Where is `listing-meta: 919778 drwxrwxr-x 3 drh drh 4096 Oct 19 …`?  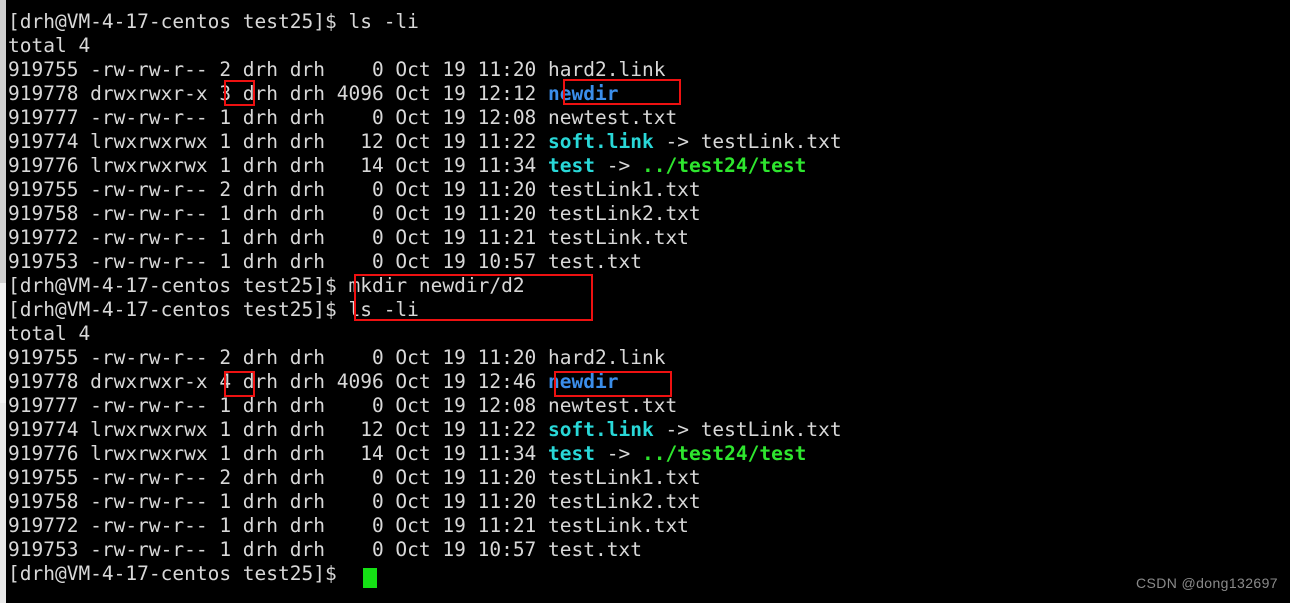
listing-meta: 919778 drwxrwxr-x 3 drh drh 4096 Oct 19 … is located at coordinates (278, 93).